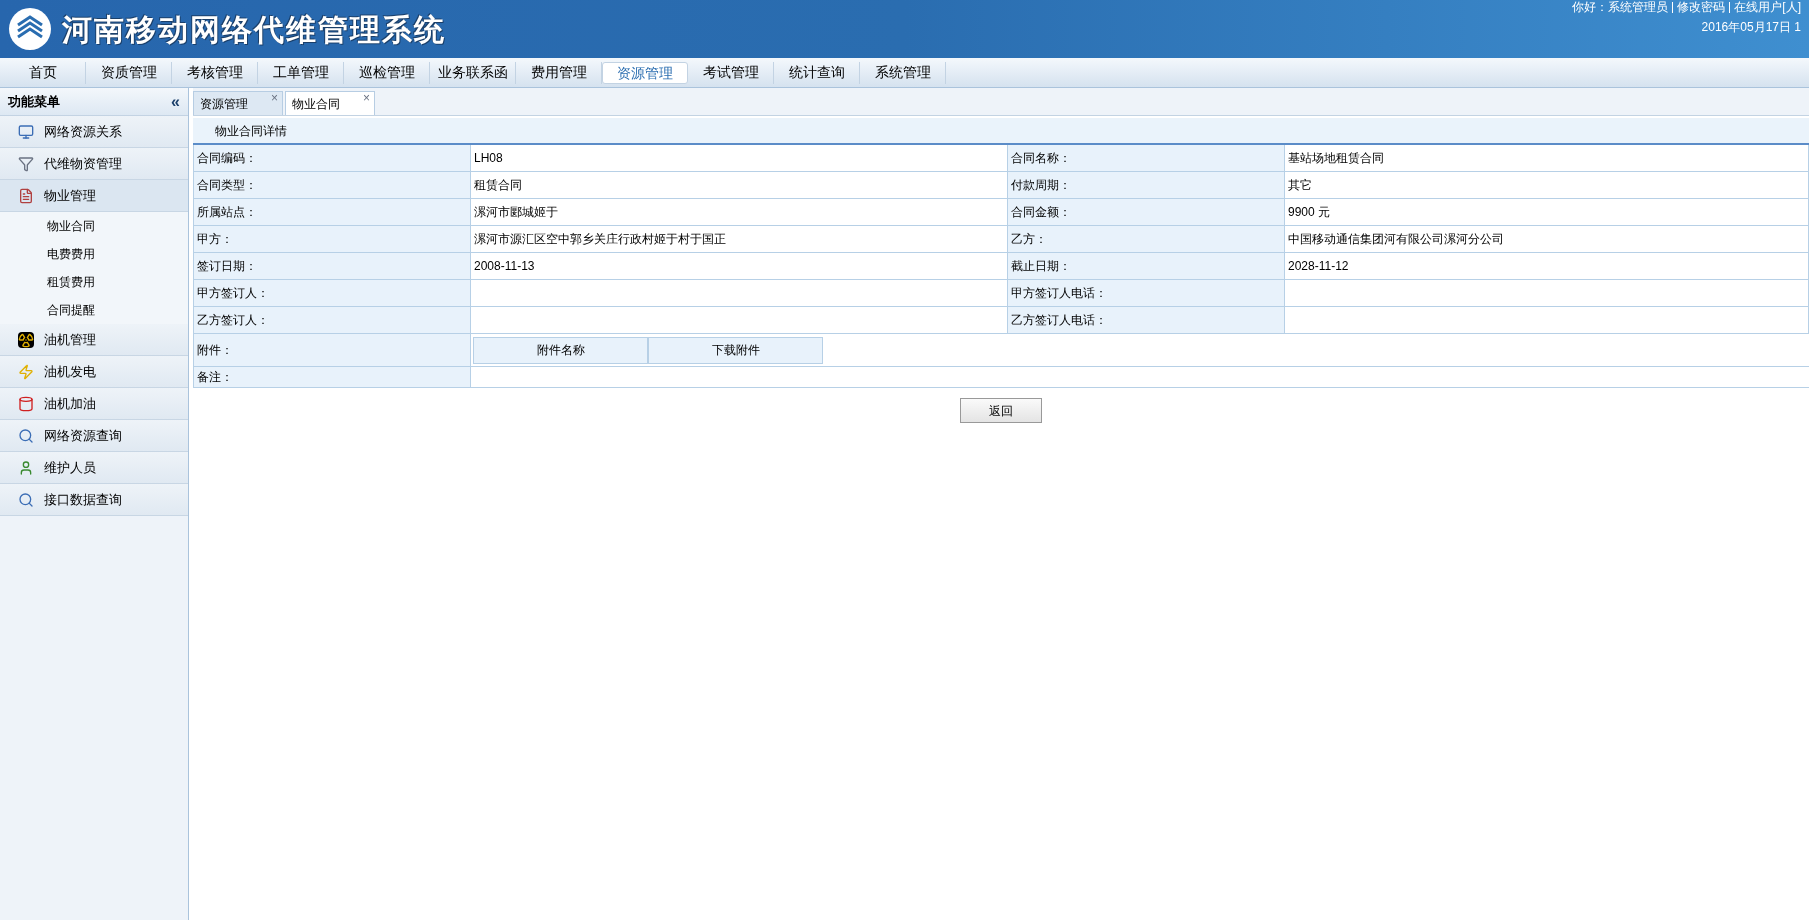 The height and width of the screenshot is (920, 1809). Describe the element at coordinates (94, 226) in the screenshot. I see `sidebar-subitem: 物业合同` at that location.